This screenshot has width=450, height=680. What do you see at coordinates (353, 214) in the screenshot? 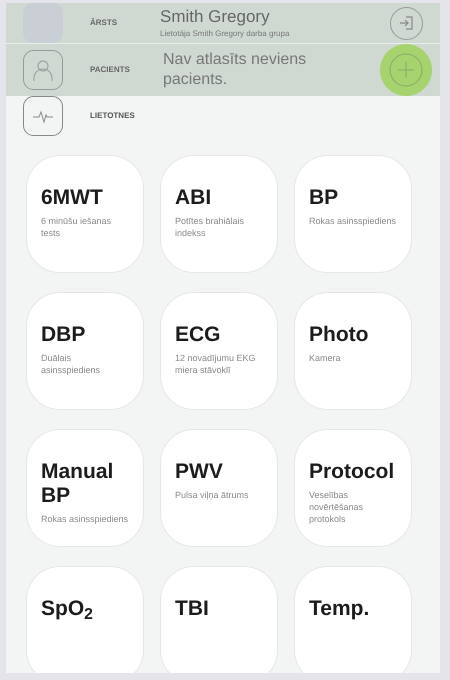
I see `app-tile: BP Rokas asinsspiediens` at bounding box center [353, 214].